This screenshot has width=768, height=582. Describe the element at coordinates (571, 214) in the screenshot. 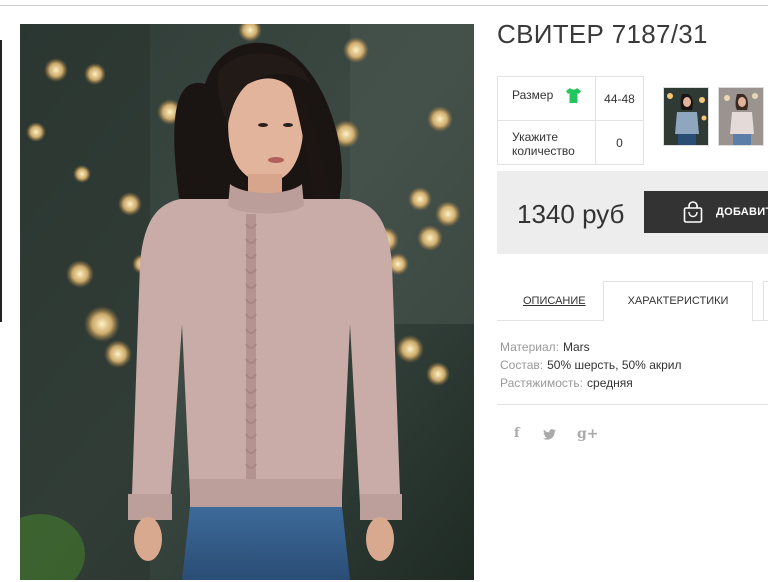

I see `product-price: 1340 руб` at that location.